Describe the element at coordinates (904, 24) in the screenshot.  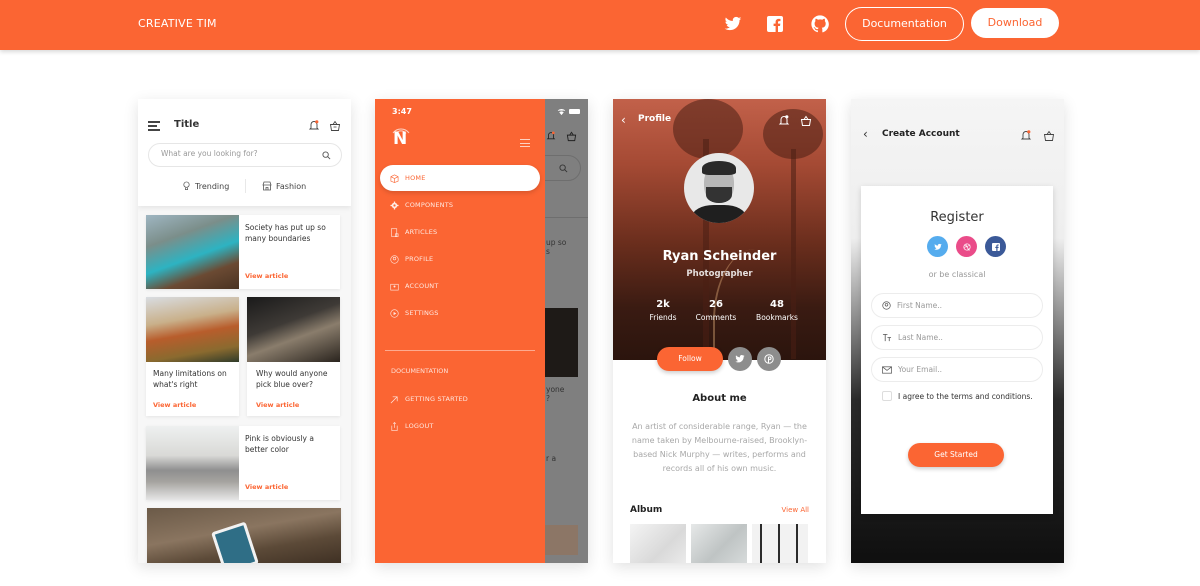
I see `documentation-button: Documentation` at that location.